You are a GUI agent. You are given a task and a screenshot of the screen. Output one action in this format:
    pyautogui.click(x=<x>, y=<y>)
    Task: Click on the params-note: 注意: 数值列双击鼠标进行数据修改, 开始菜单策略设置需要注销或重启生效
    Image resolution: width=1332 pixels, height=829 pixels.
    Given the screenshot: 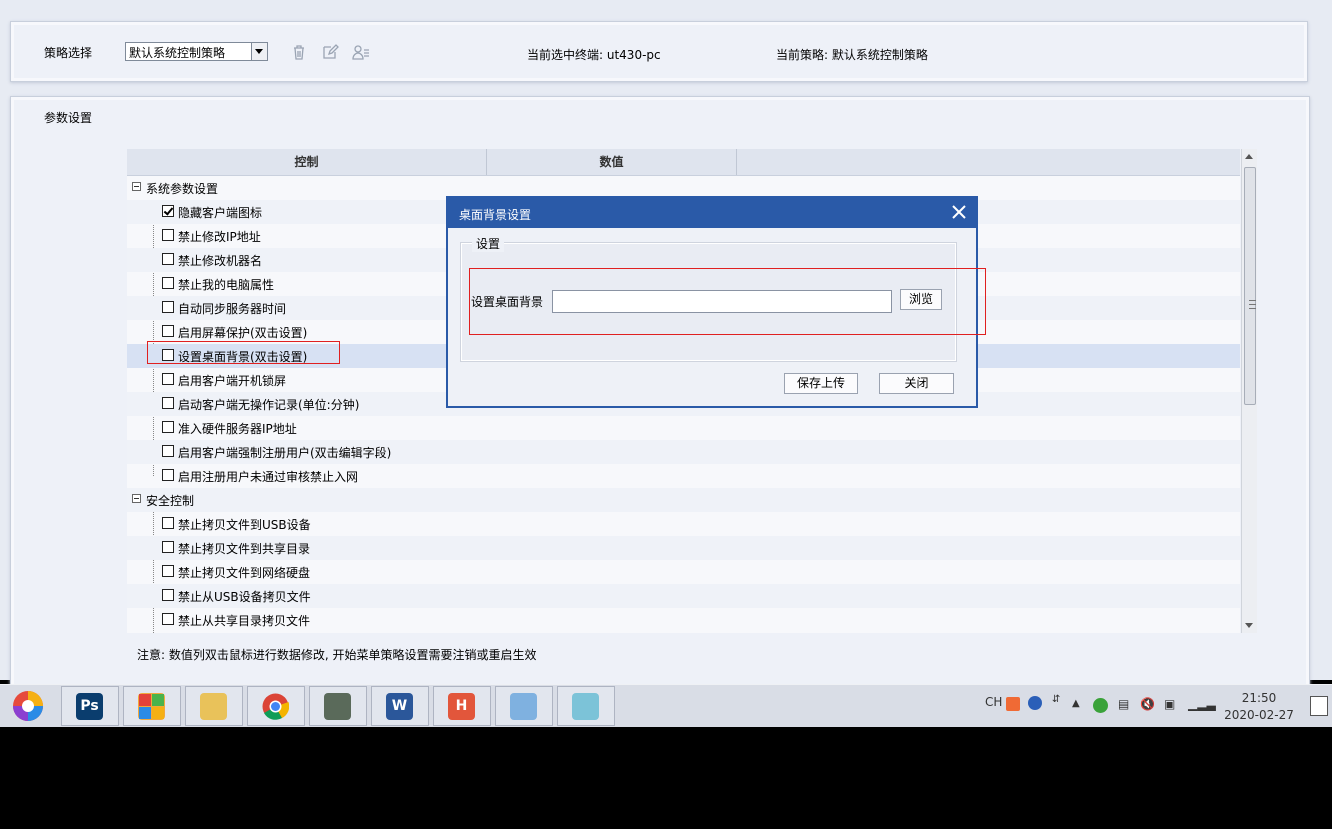 What is the action you would take?
    pyautogui.click(x=337, y=655)
    